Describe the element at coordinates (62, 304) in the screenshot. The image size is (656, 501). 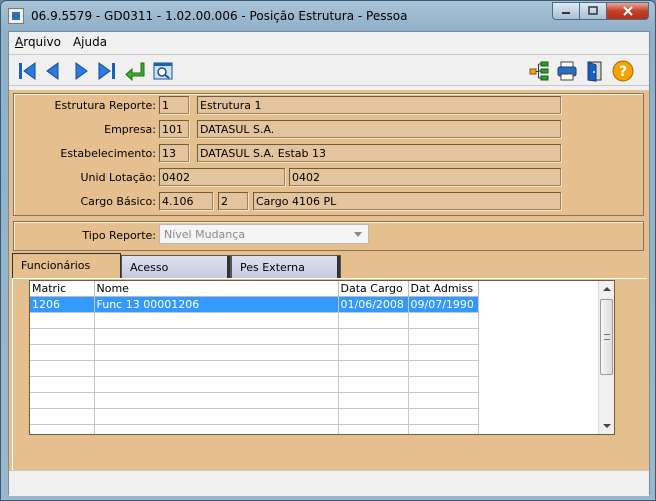
I see `table-cell: 1206` at that location.